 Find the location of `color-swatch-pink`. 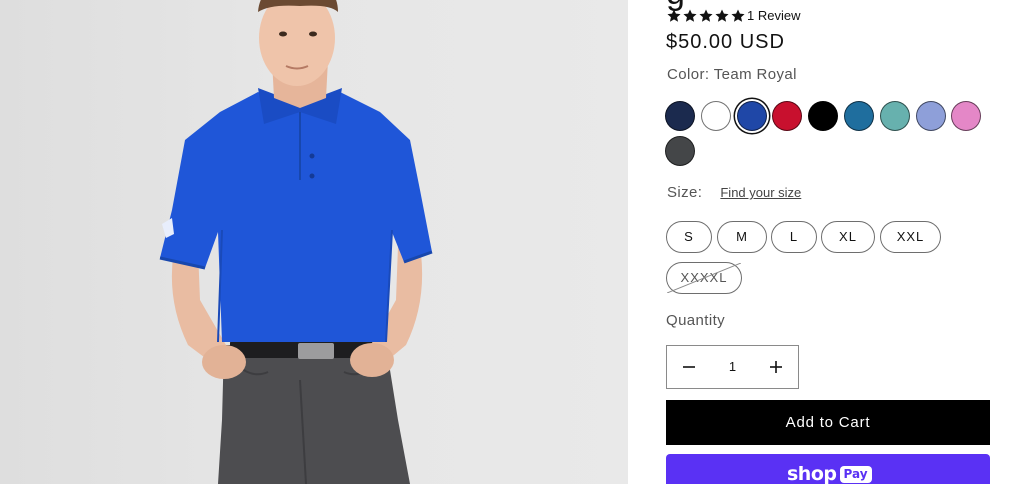

color-swatch-pink is located at coordinates (966, 116).